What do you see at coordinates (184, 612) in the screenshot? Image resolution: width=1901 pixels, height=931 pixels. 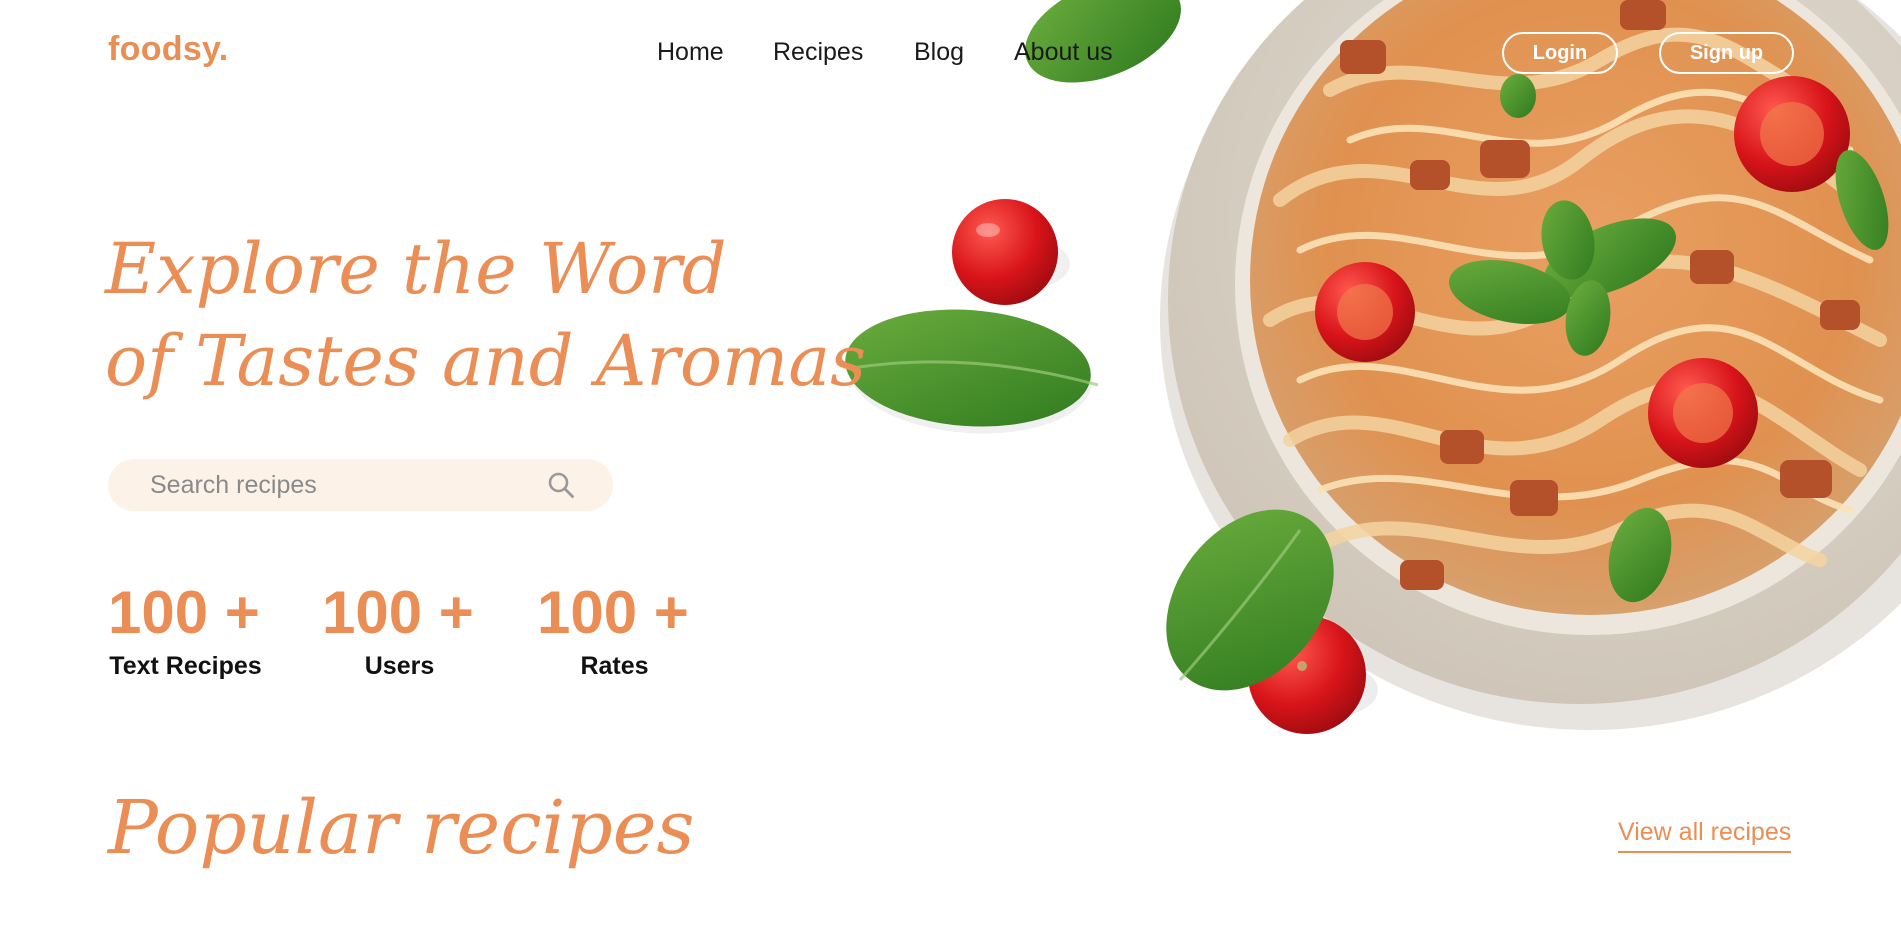 I see `stat-value-recipes: 100 +` at bounding box center [184, 612].